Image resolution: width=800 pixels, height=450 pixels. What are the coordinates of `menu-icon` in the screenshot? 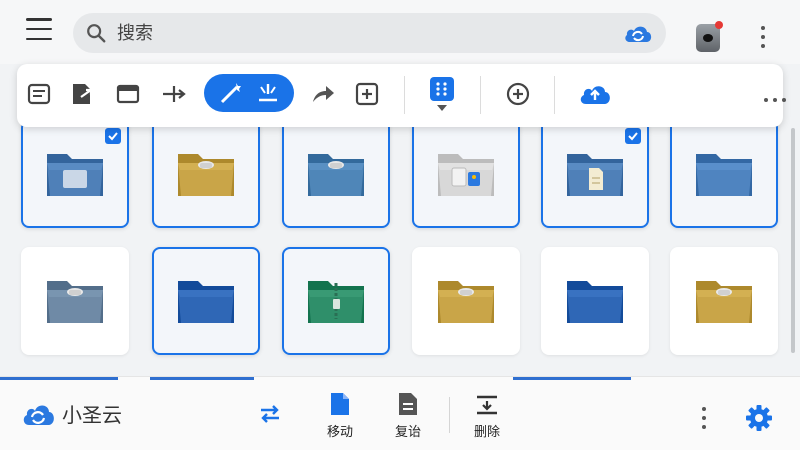 It's located at (39, 29).